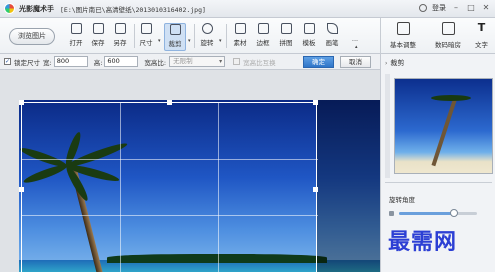  I want to click on rotate-angle-slider, so click(438, 213).